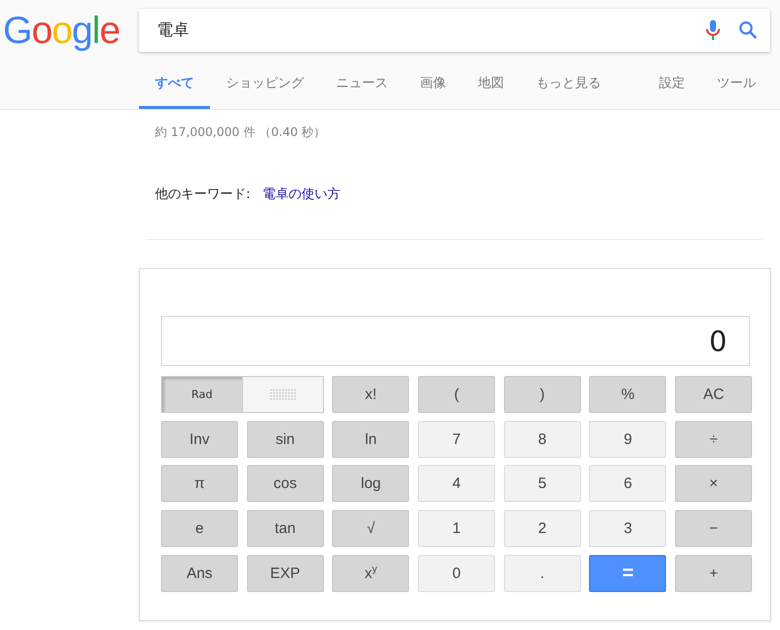 Image resolution: width=780 pixels, height=630 pixels. I want to click on calculator-key: AC, so click(713, 394).